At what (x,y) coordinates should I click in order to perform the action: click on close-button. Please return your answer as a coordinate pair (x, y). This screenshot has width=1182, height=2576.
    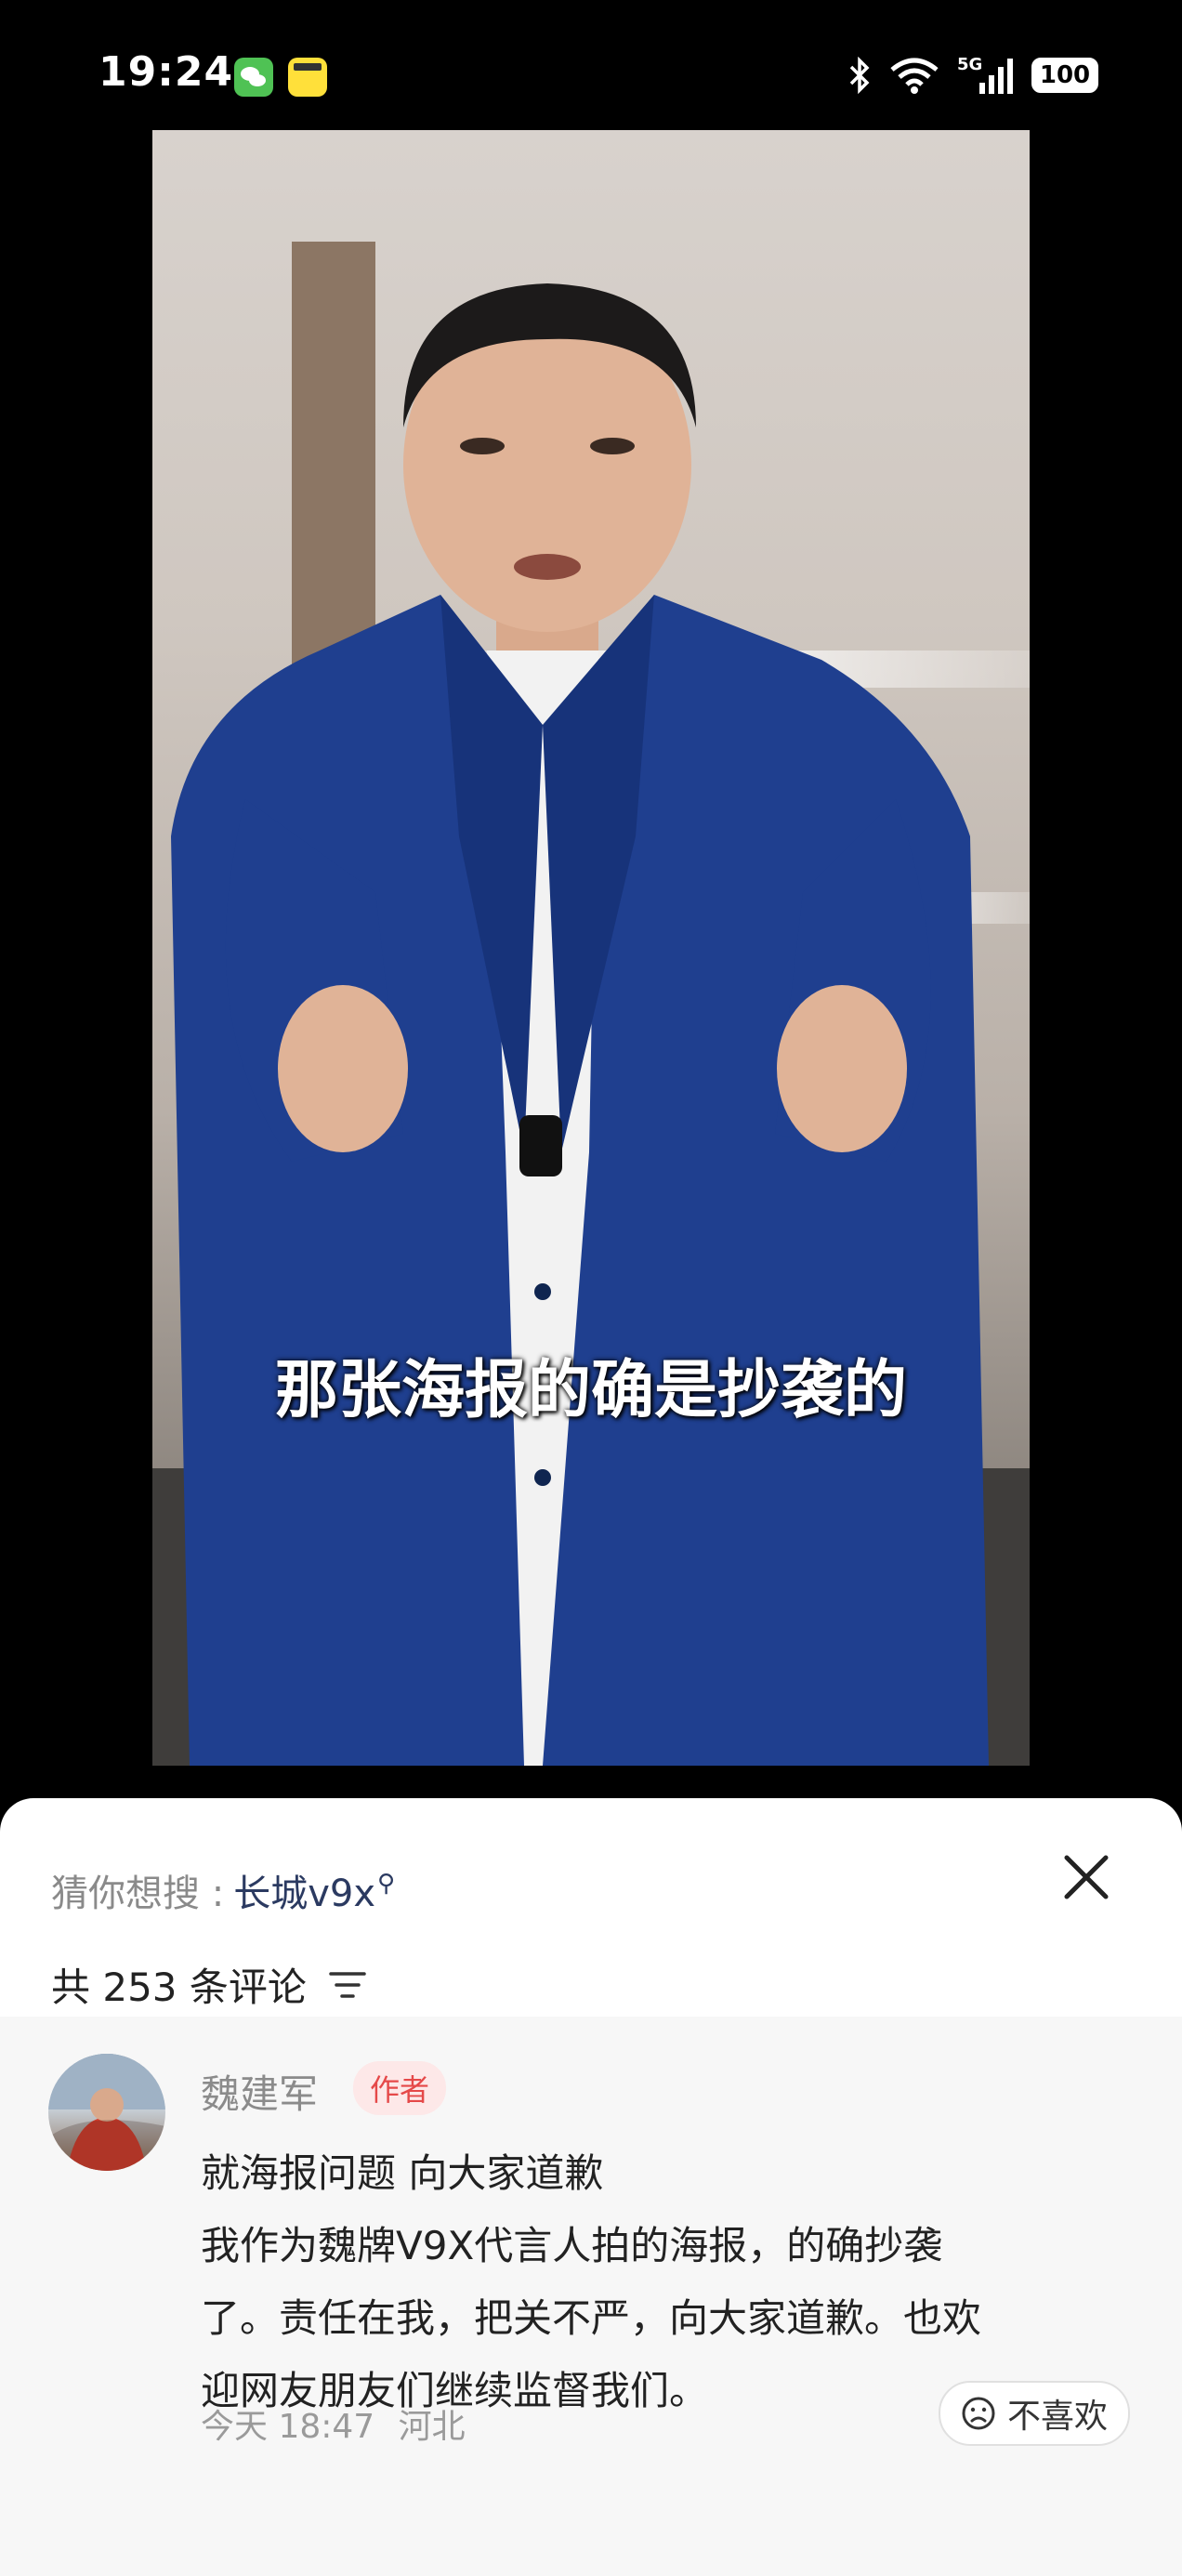
    Looking at the image, I should click on (1086, 1877).